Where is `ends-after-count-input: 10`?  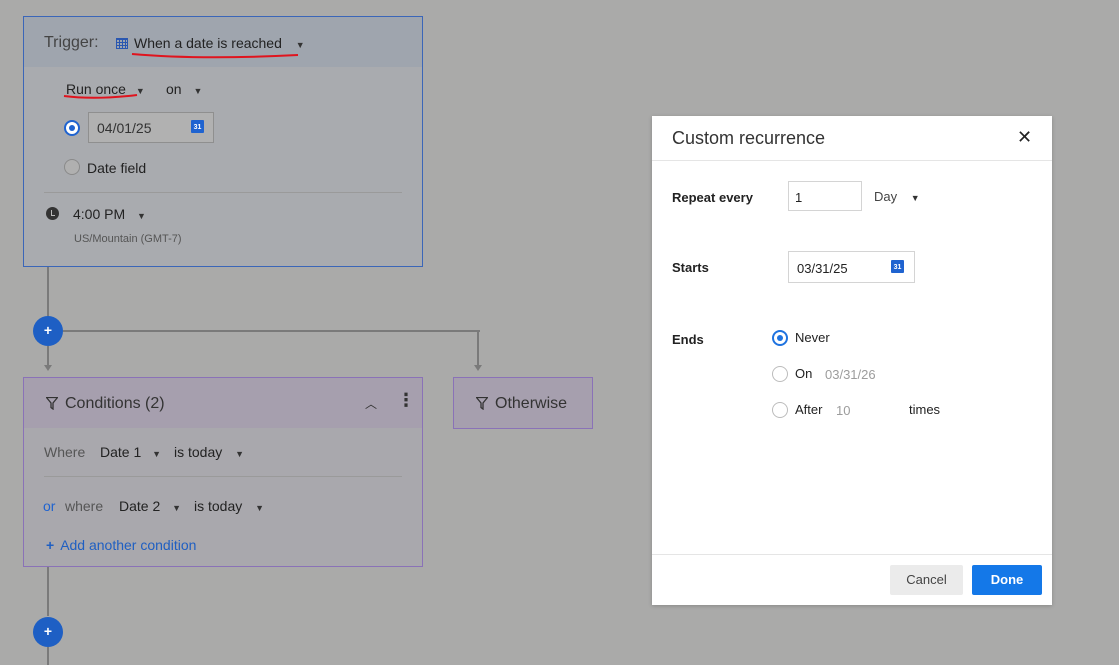
ends-after-count-input: 10 is located at coordinates (843, 410).